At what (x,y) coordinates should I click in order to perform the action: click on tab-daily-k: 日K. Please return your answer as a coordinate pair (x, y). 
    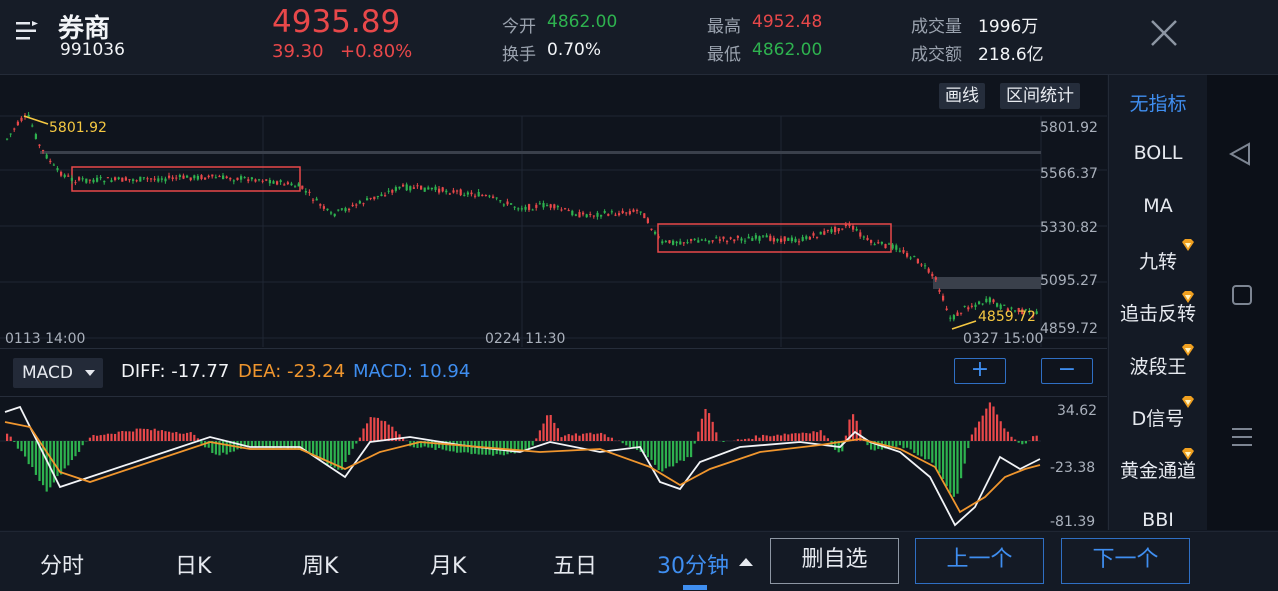
    Looking at the image, I should click on (193, 564).